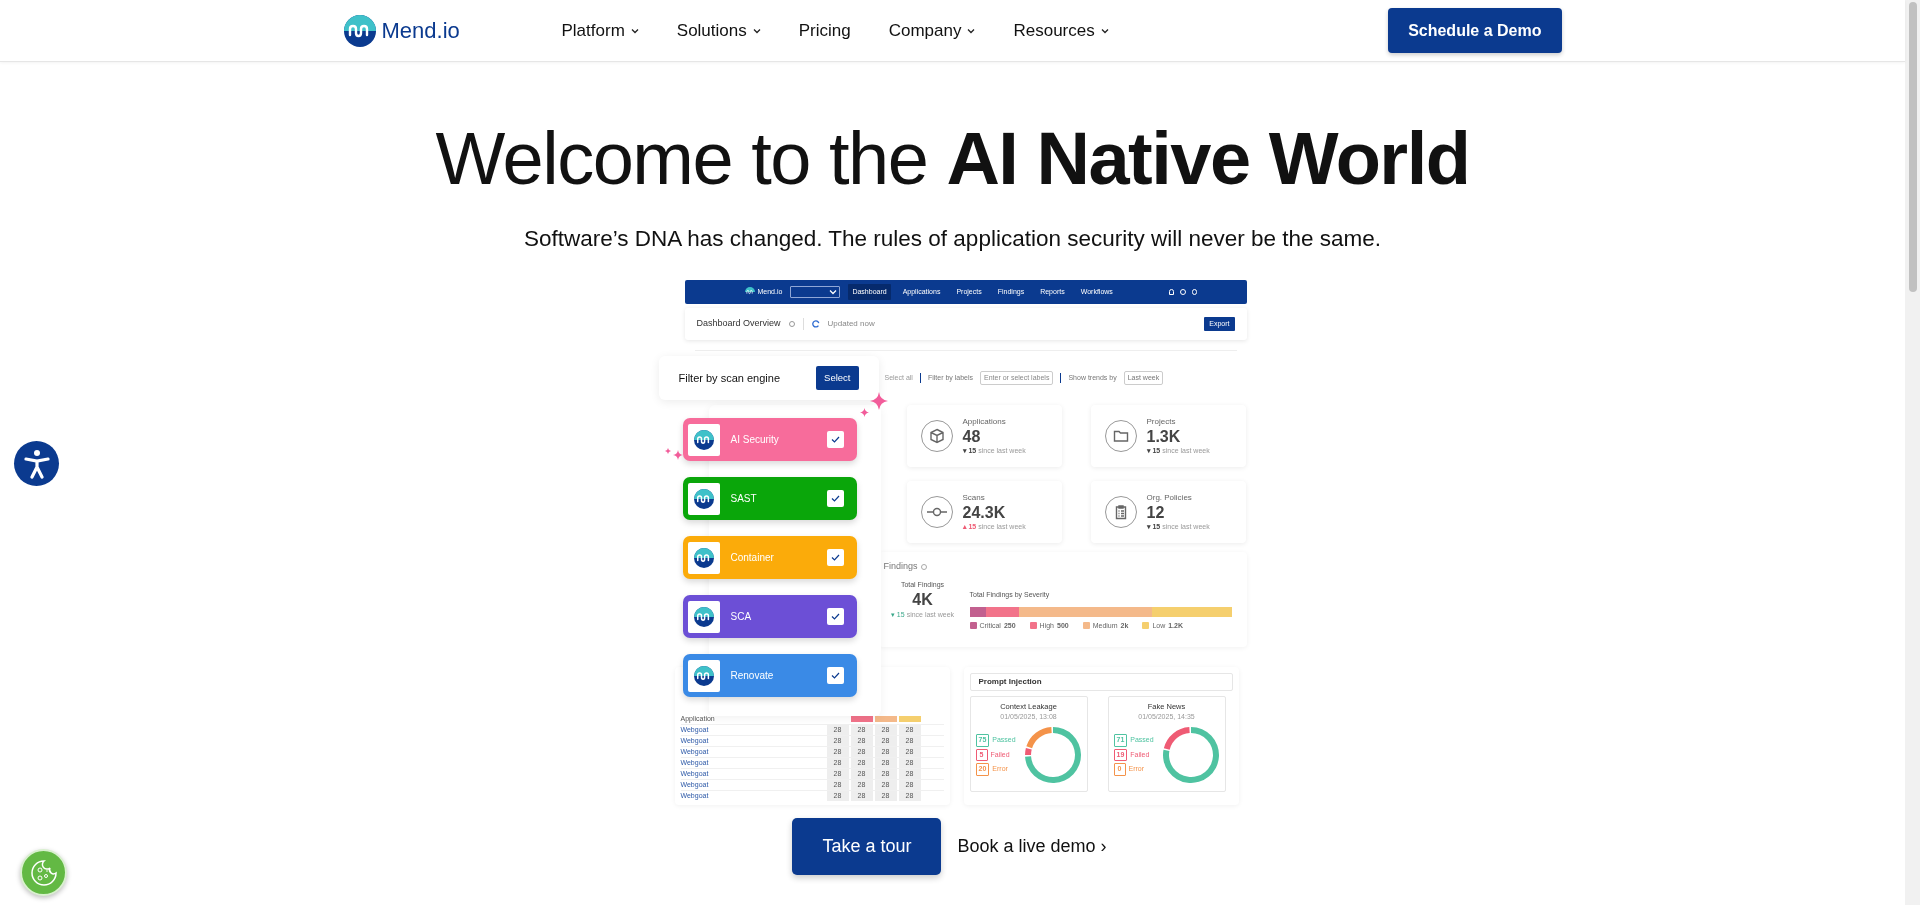 The width and height of the screenshot is (1920, 905). What do you see at coordinates (1032, 846) in the screenshot?
I see `book-demo-link: Book a live demo ›` at bounding box center [1032, 846].